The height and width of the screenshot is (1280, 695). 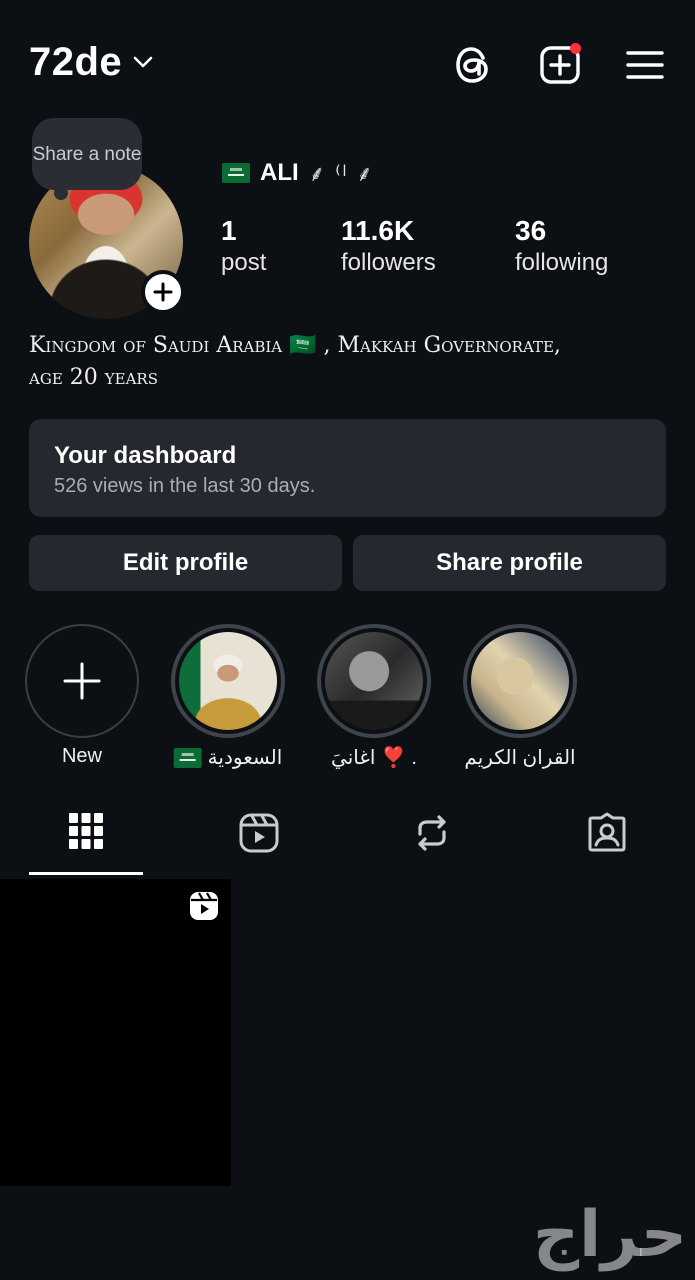 I want to click on haraj-watermark: حراج, so click(x=610, y=1235).